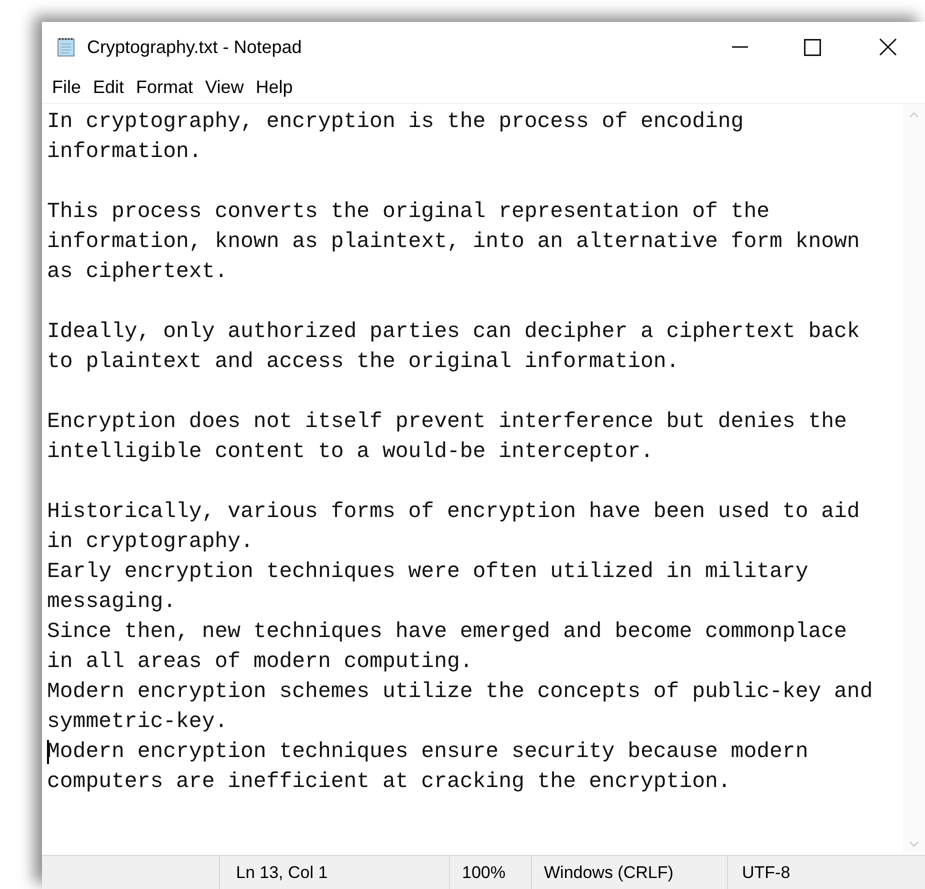 Image resolution: width=925 pixels, height=889 pixels. What do you see at coordinates (395, 122) in the screenshot?
I see `text-line: In cryptography, encryption is the process of encoding` at bounding box center [395, 122].